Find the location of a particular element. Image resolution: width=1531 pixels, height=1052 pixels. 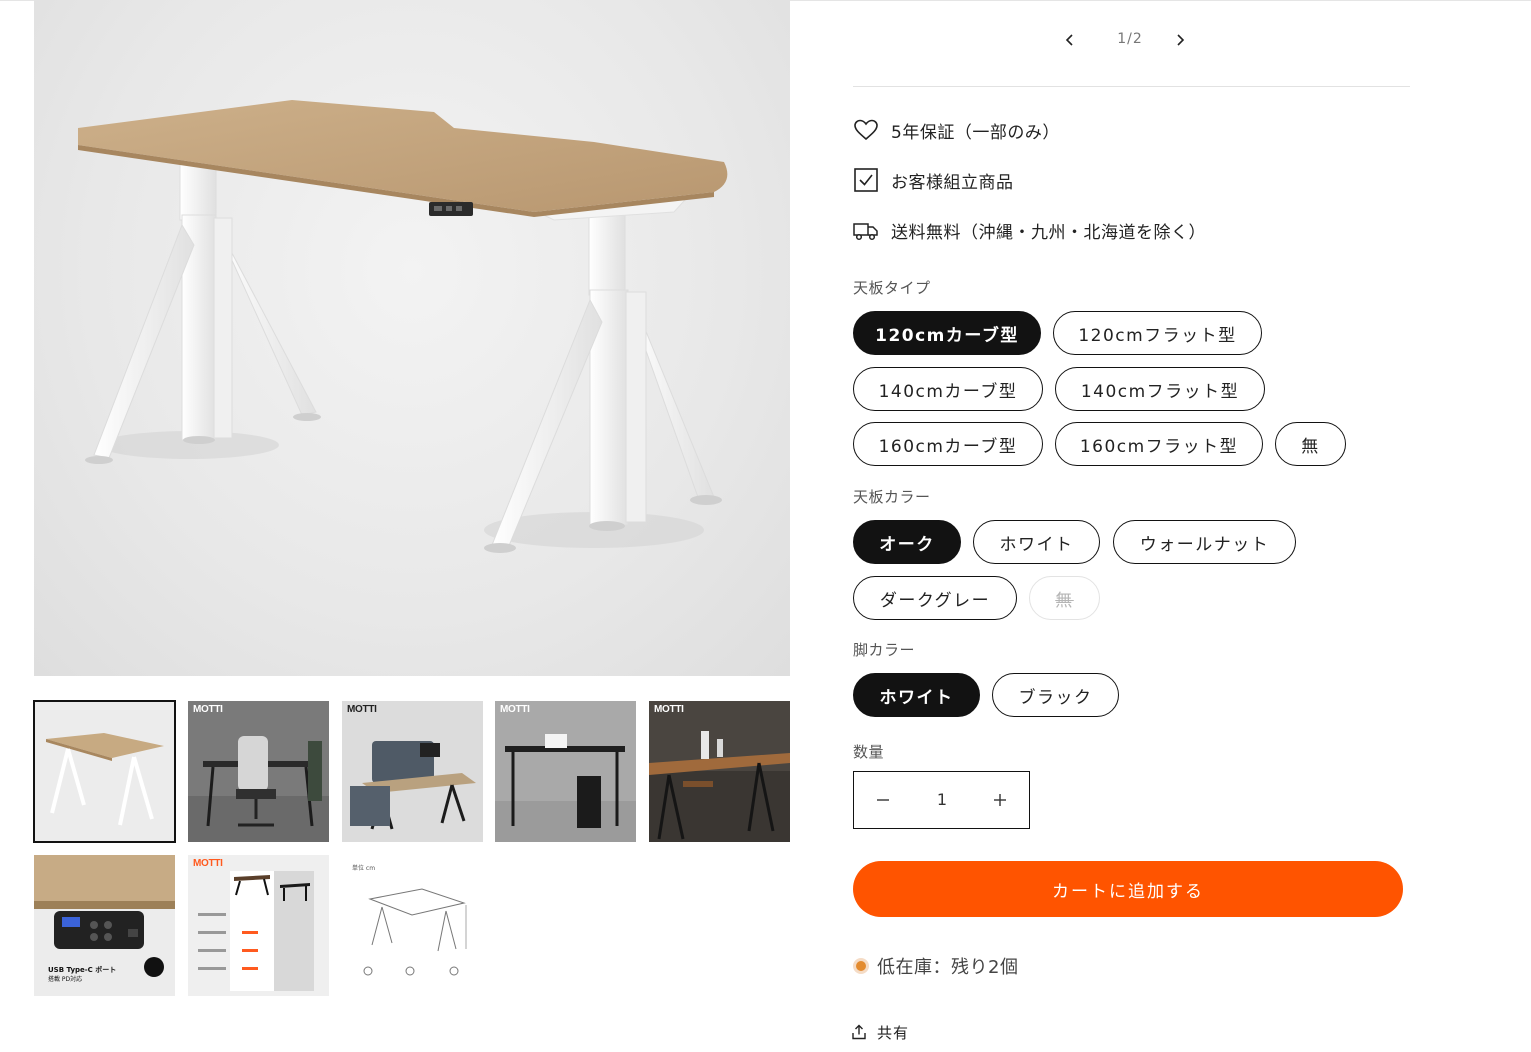

quantity-stepper: 1 is located at coordinates (941, 800).